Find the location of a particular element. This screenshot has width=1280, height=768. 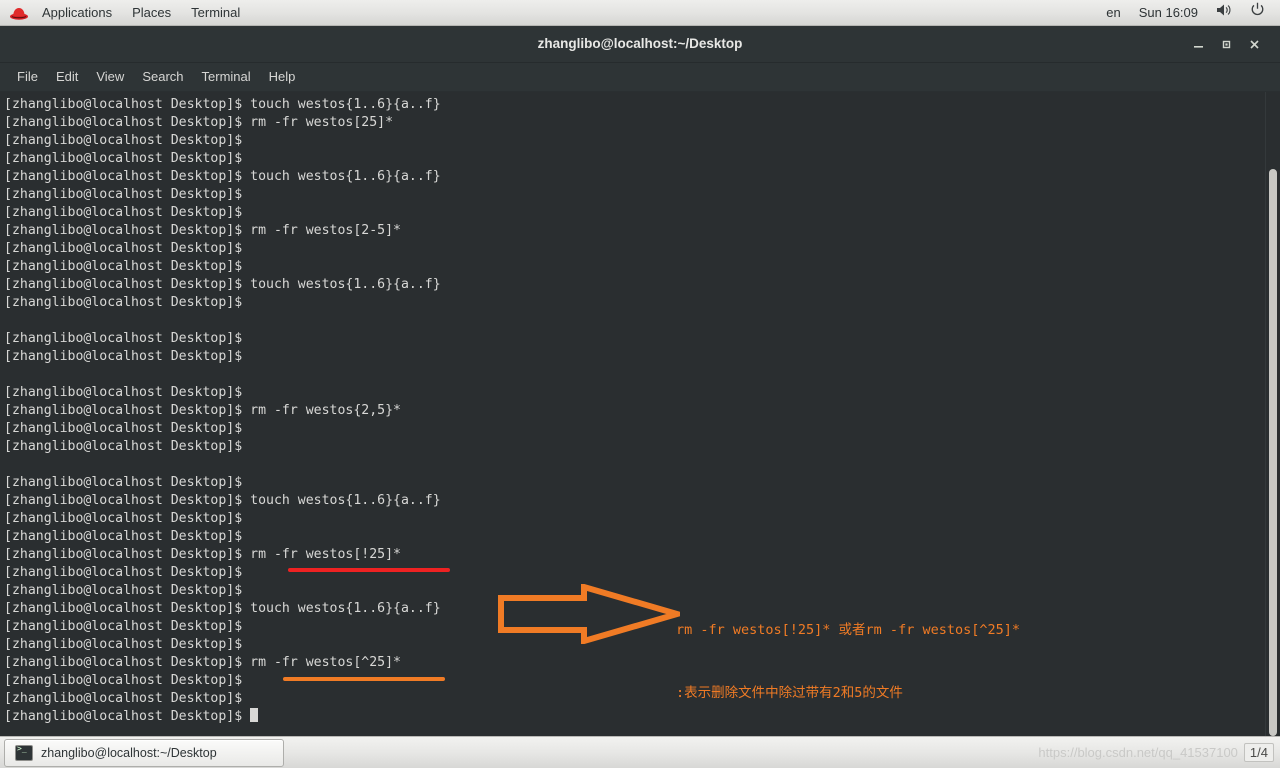

redhat-logo-icon is located at coordinates (16, 13).